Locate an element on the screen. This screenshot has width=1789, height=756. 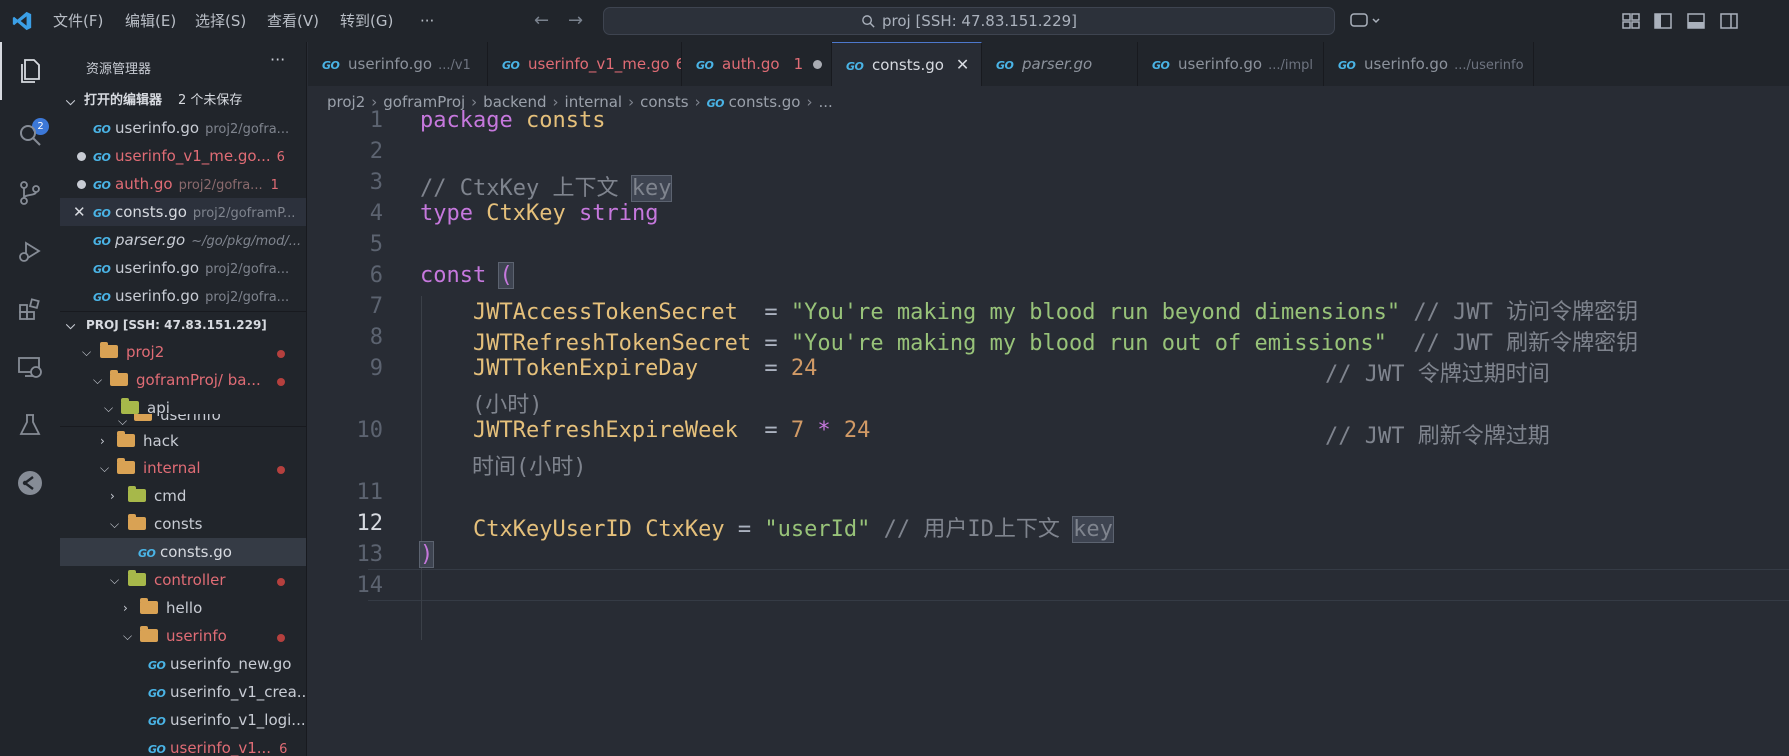
tree-label: controller is located at coordinates (190, 580).